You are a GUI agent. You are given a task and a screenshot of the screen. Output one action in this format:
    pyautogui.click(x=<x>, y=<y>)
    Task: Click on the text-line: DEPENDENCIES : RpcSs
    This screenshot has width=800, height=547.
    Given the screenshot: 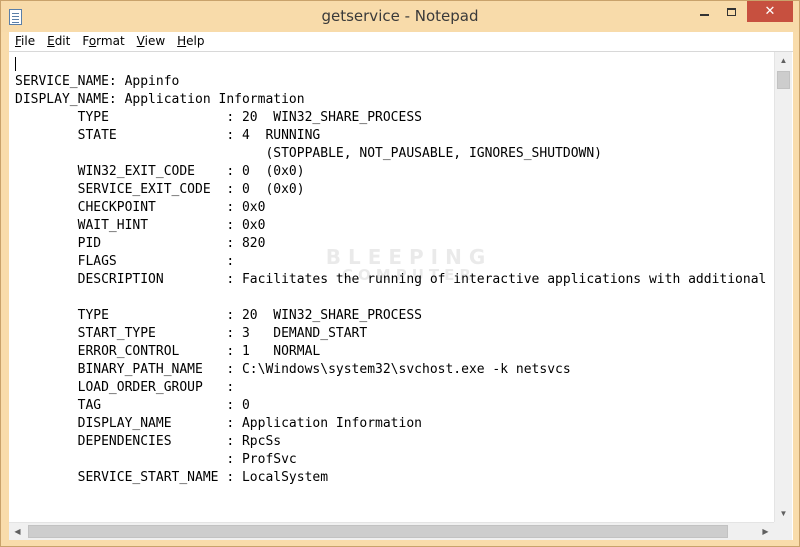 What is the action you would take?
    pyautogui.click(x=148, y=441)
    